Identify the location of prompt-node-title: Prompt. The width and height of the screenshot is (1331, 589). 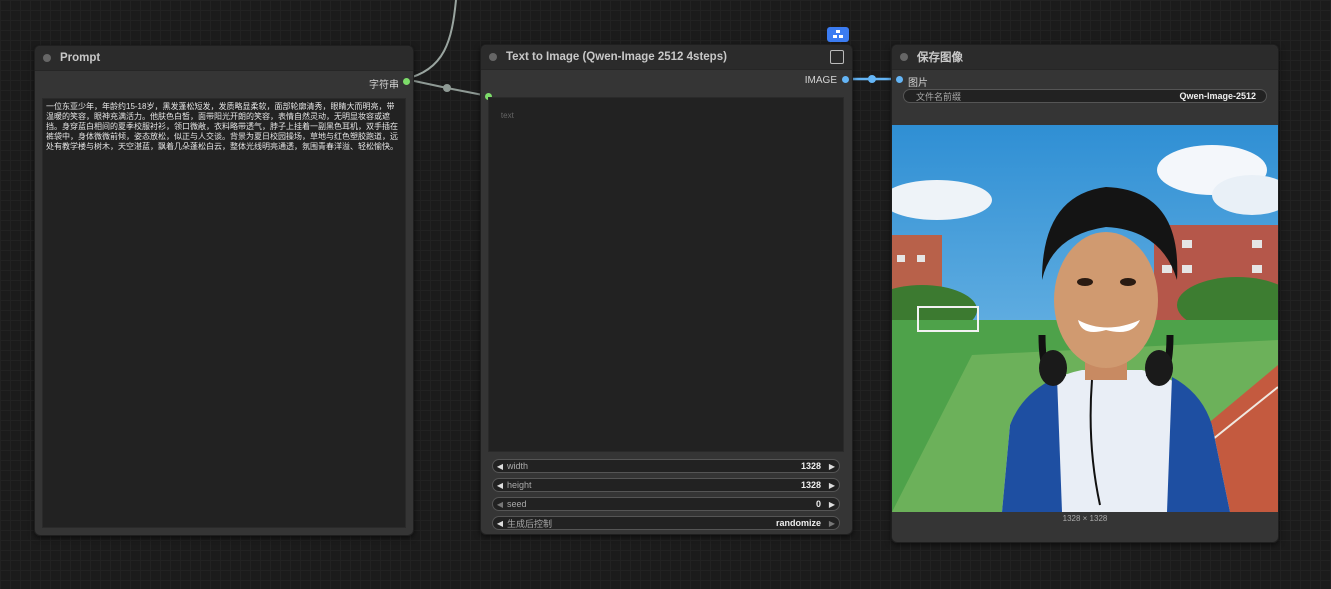
(80, 58).